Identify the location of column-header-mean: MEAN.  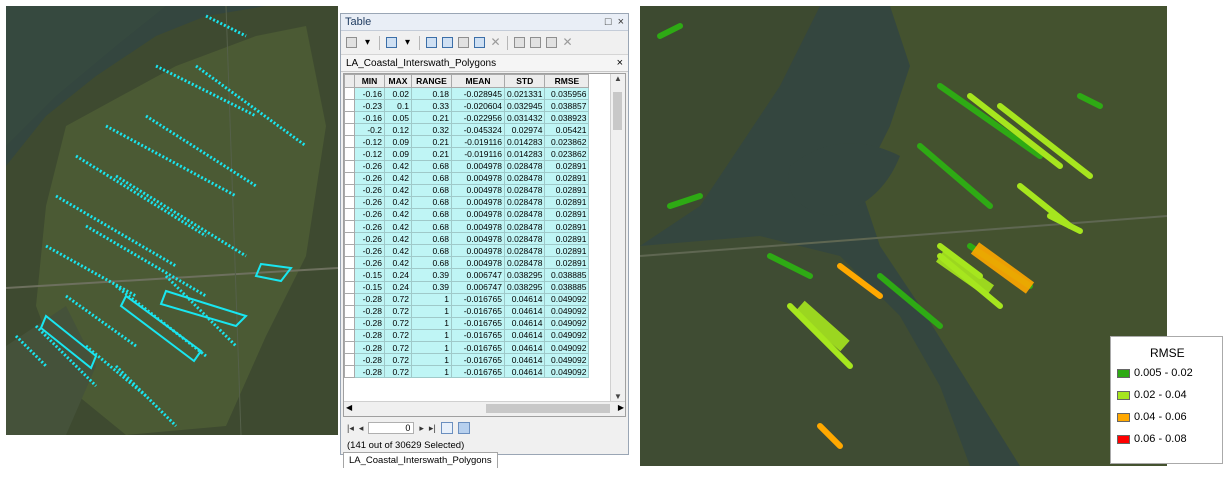
(478, 81).